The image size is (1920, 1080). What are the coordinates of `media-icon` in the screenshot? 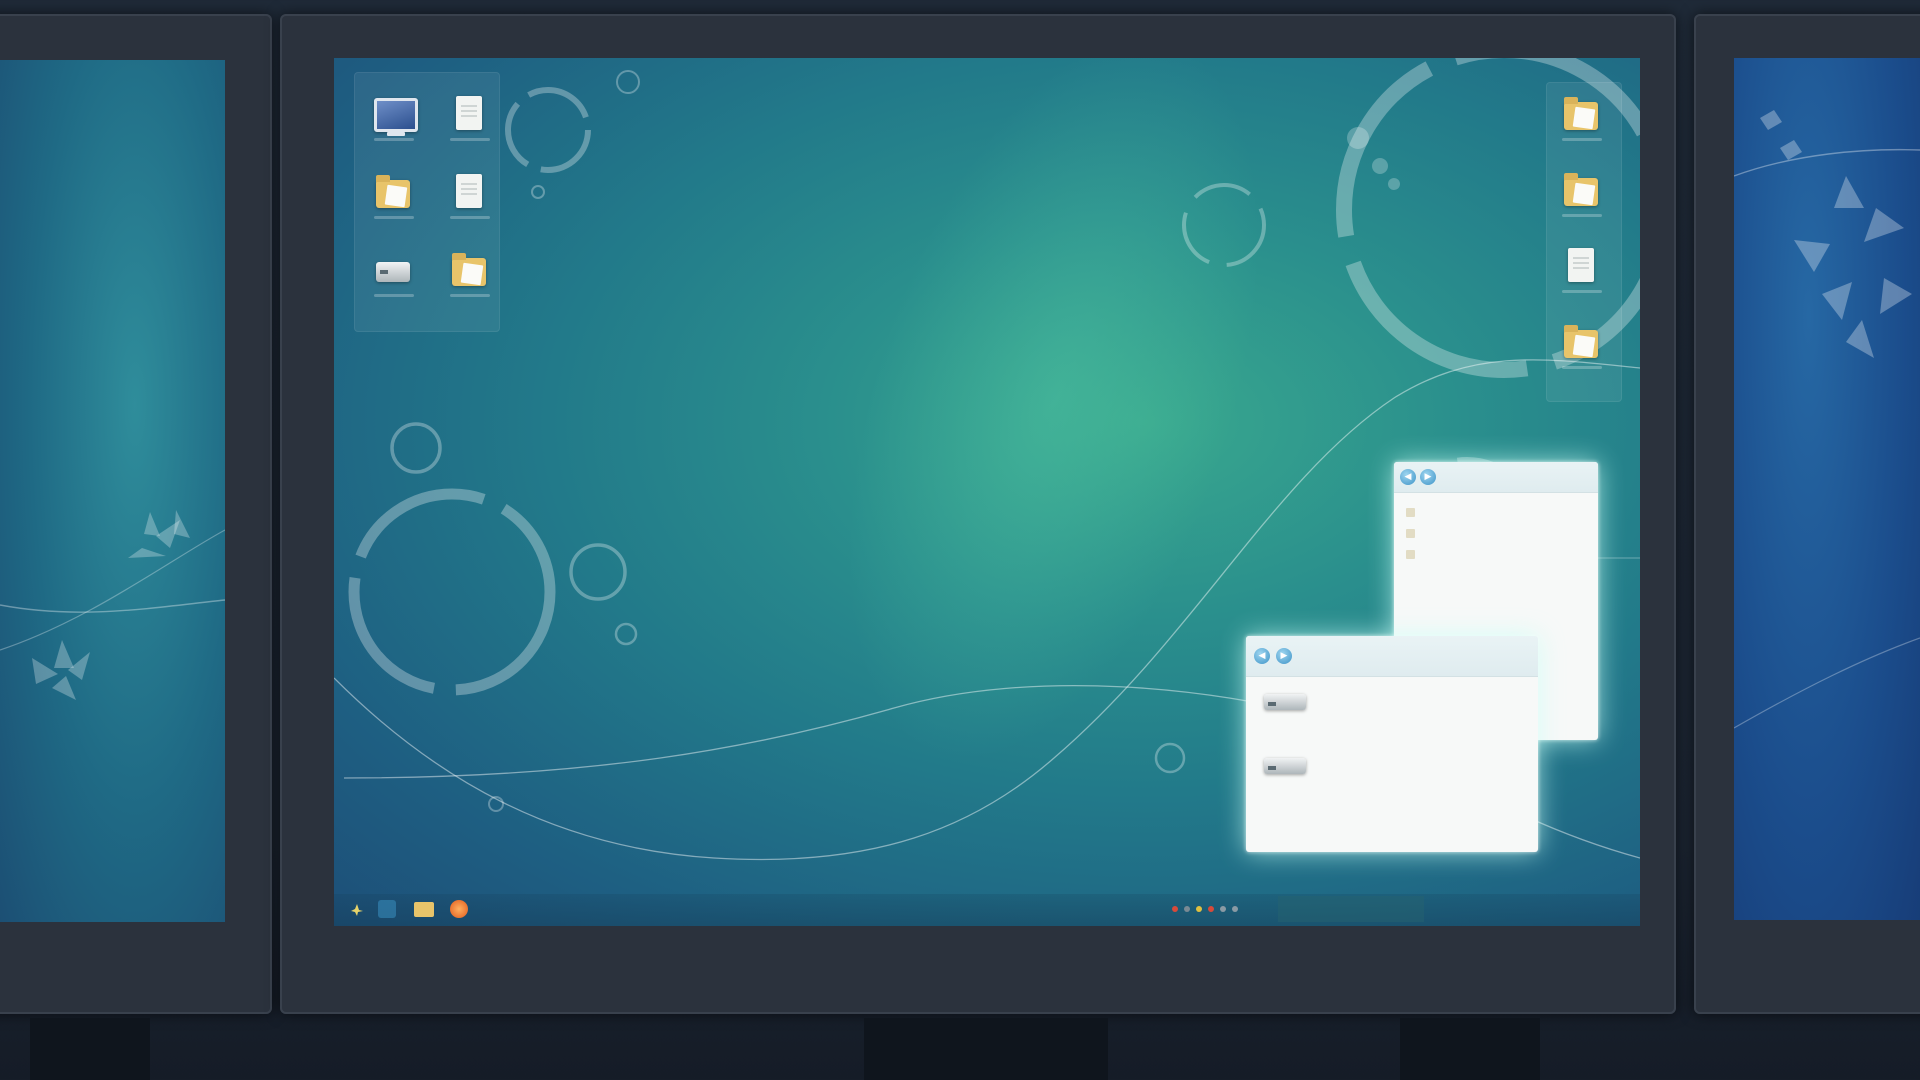 It's located at (459, 909).